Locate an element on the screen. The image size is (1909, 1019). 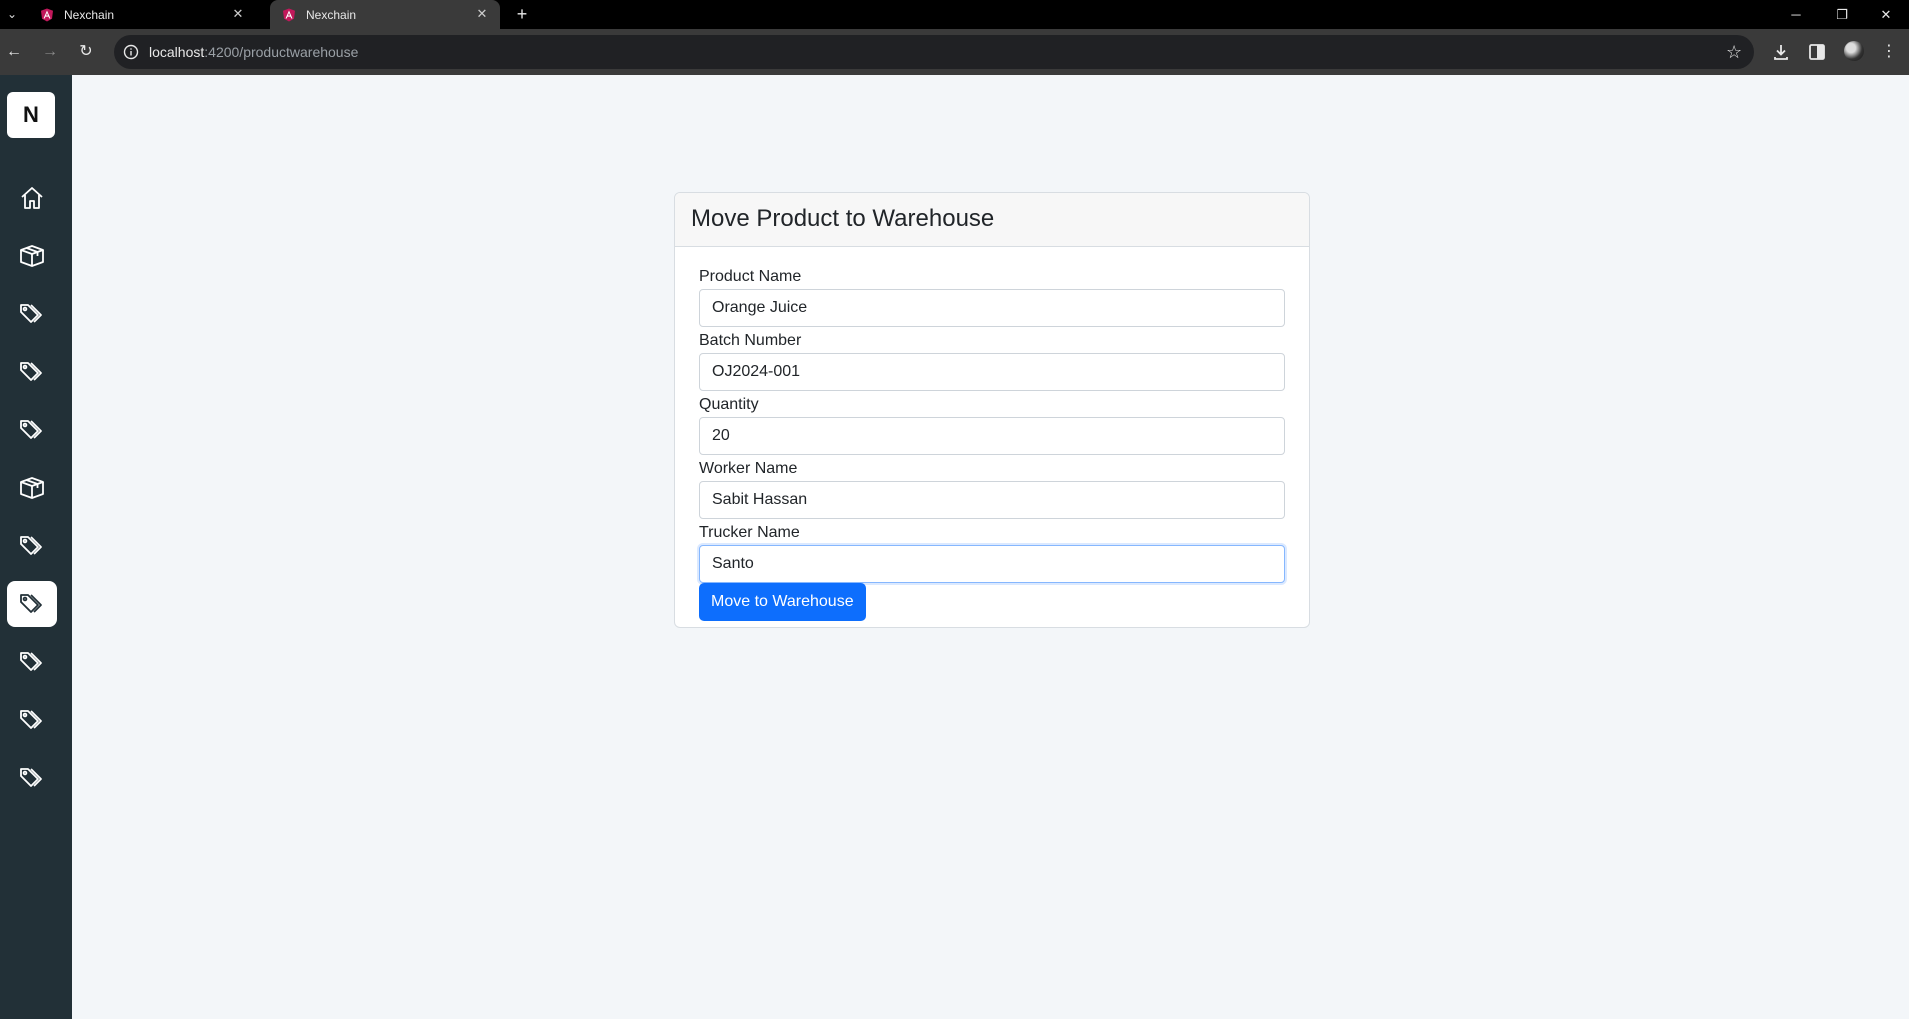
trucker-name-label: Trucker Name is located at coordinates (749, 532).